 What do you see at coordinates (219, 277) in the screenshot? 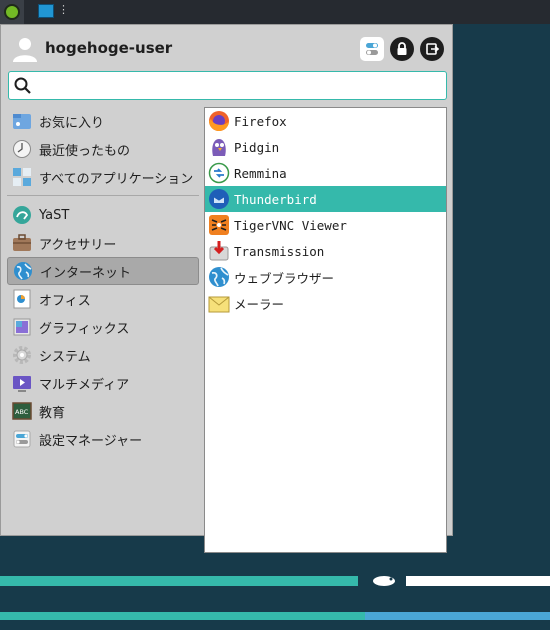
I see `web-browser-icon` at bounding box center [219, 277].